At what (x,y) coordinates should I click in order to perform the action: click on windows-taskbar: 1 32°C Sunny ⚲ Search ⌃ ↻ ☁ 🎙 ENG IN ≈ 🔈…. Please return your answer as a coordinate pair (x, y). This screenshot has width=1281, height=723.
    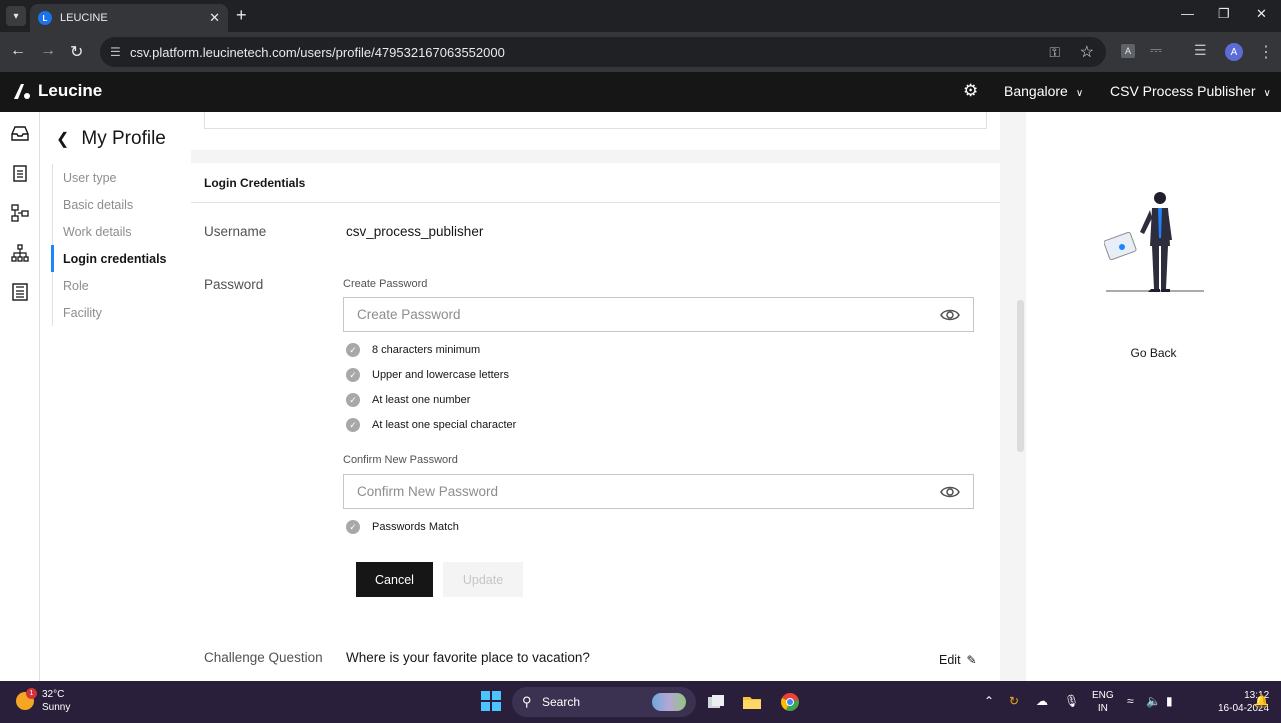
    Looking at the image, I should click on (640, 702).